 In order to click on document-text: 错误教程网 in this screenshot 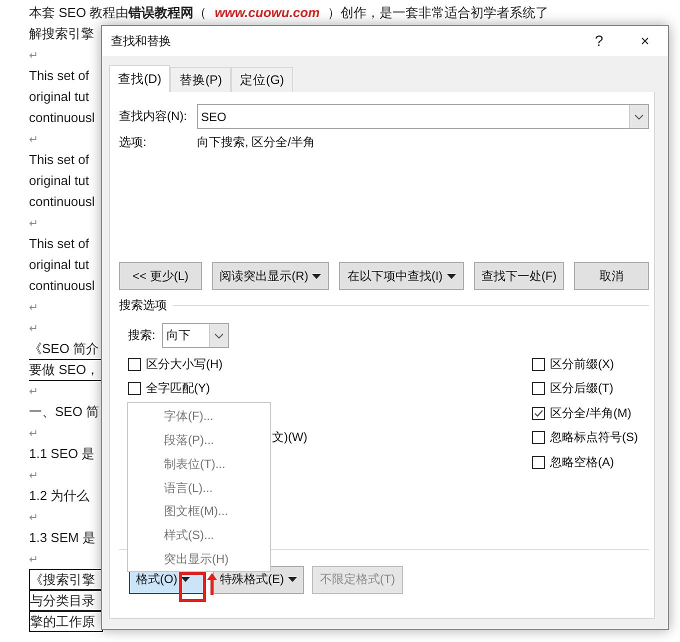, I will do `click(161, 13)`.